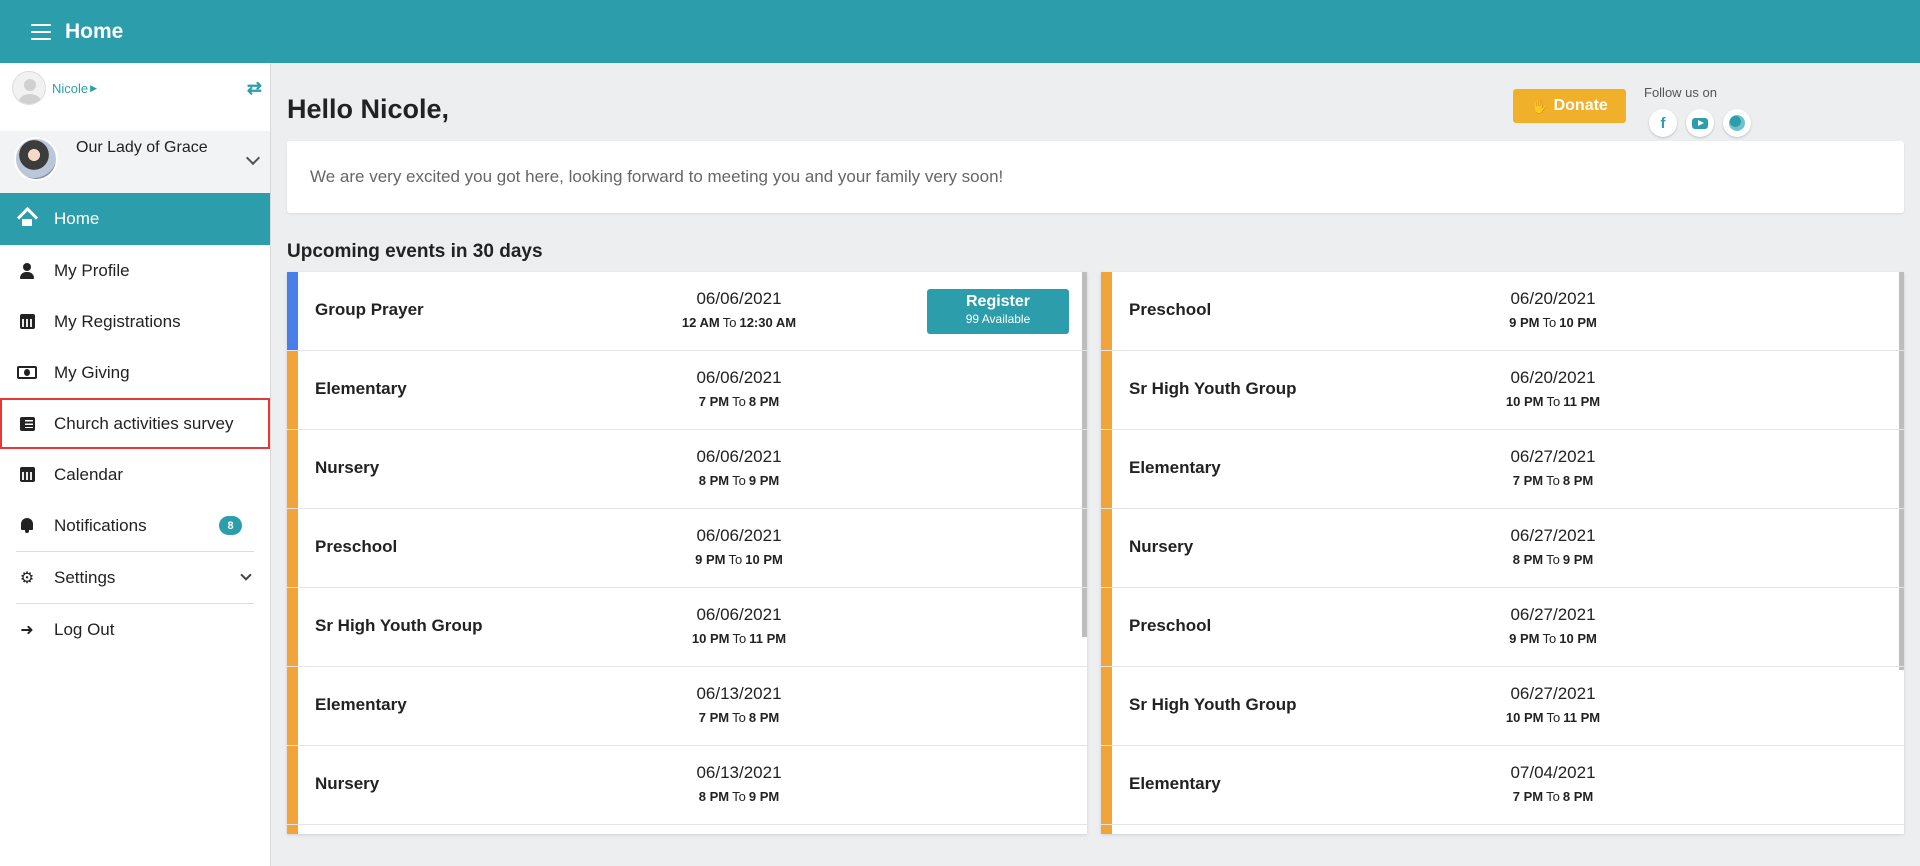  What do you see at coordinates (1700, 123) in the screenshot?
I see `youtube-icon` at bounding box center [1700, 123].